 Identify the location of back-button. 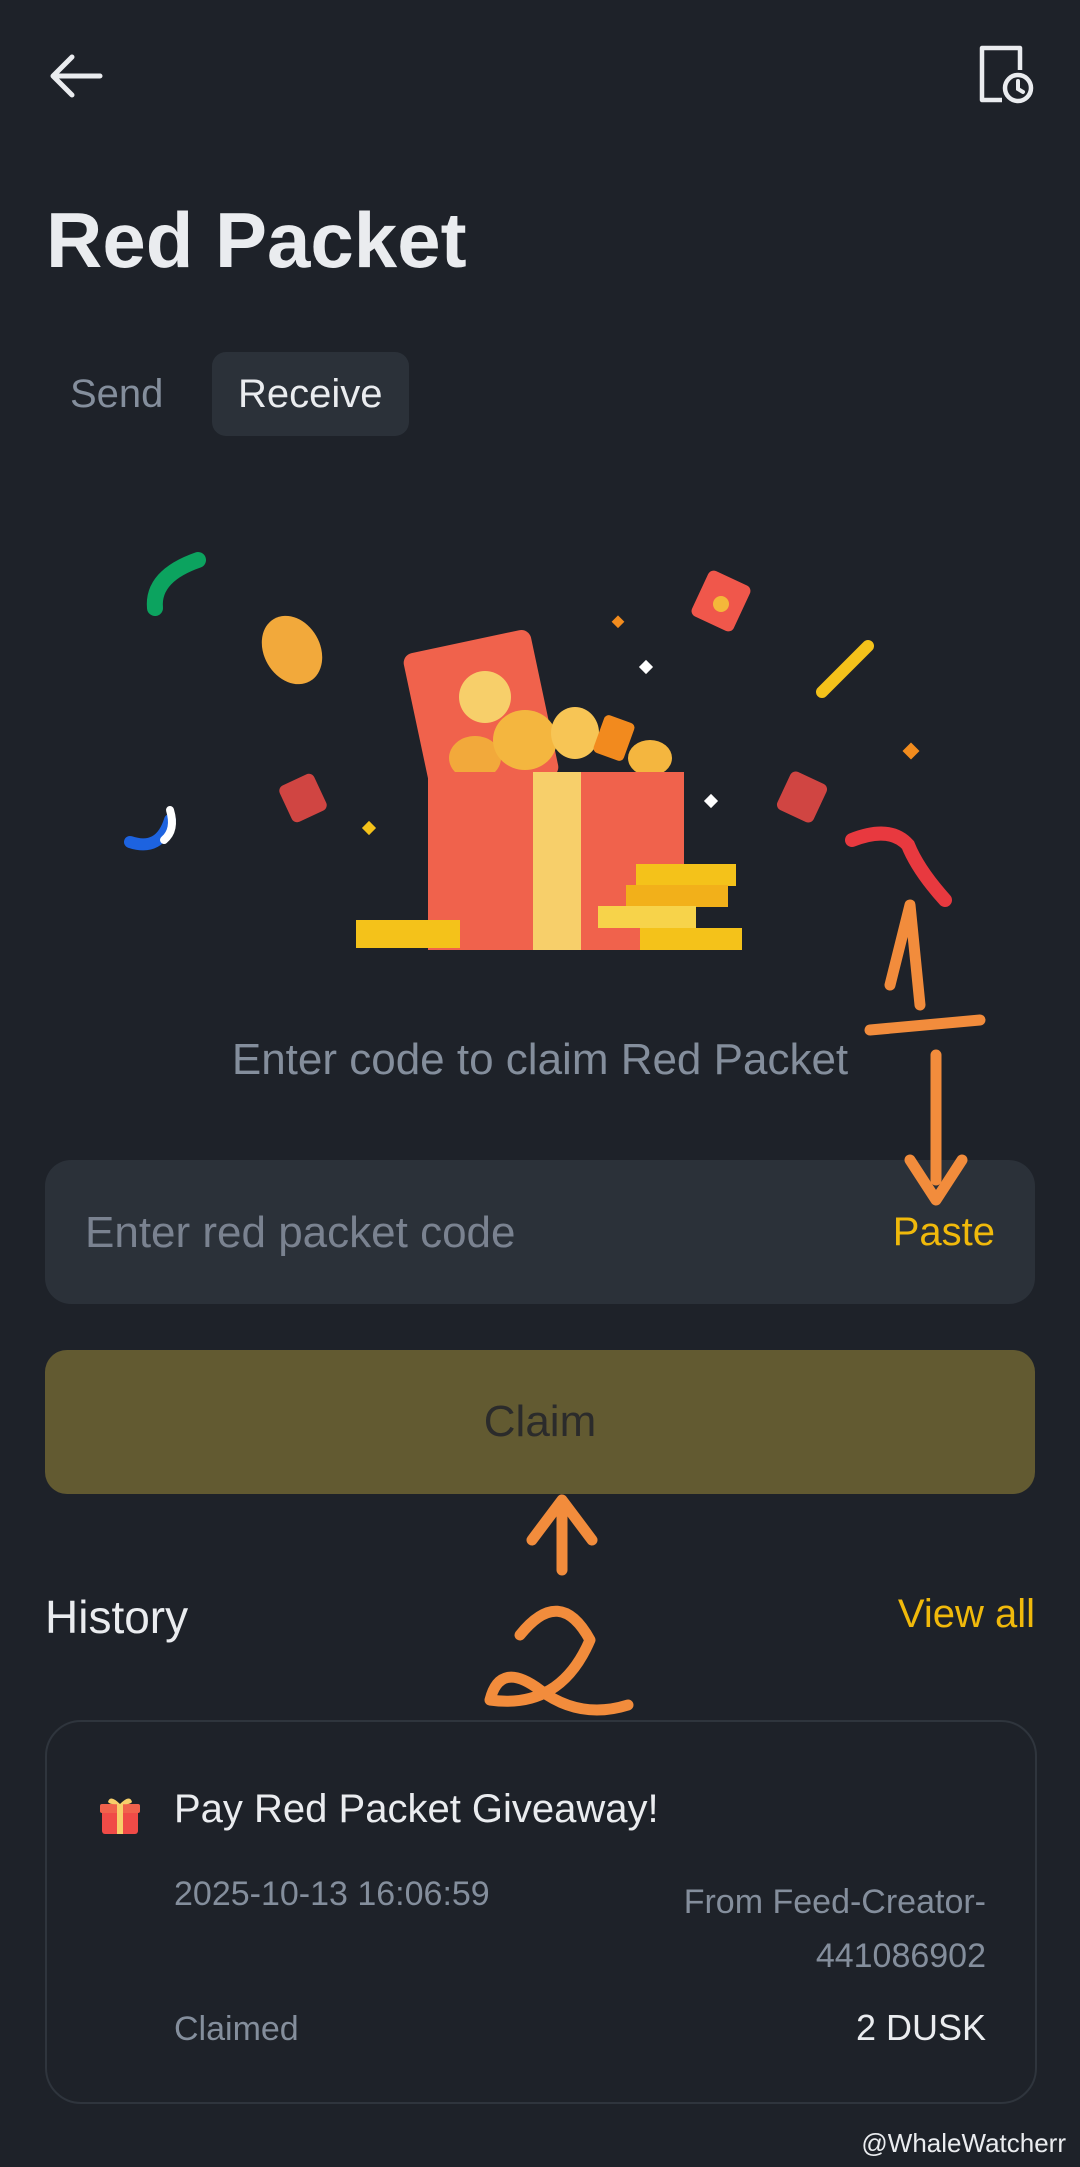
(76, 76).